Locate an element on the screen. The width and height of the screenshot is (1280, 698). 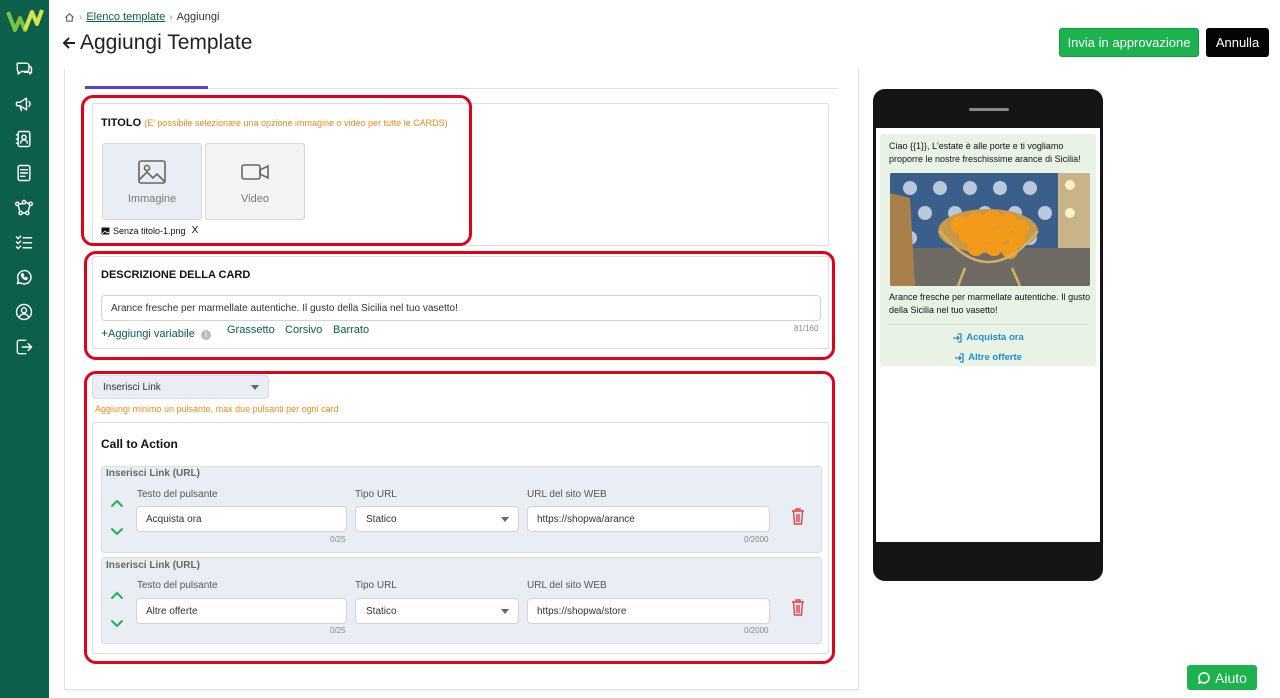
button-text-input: Altre offerte is located at coordinates (241, 611).